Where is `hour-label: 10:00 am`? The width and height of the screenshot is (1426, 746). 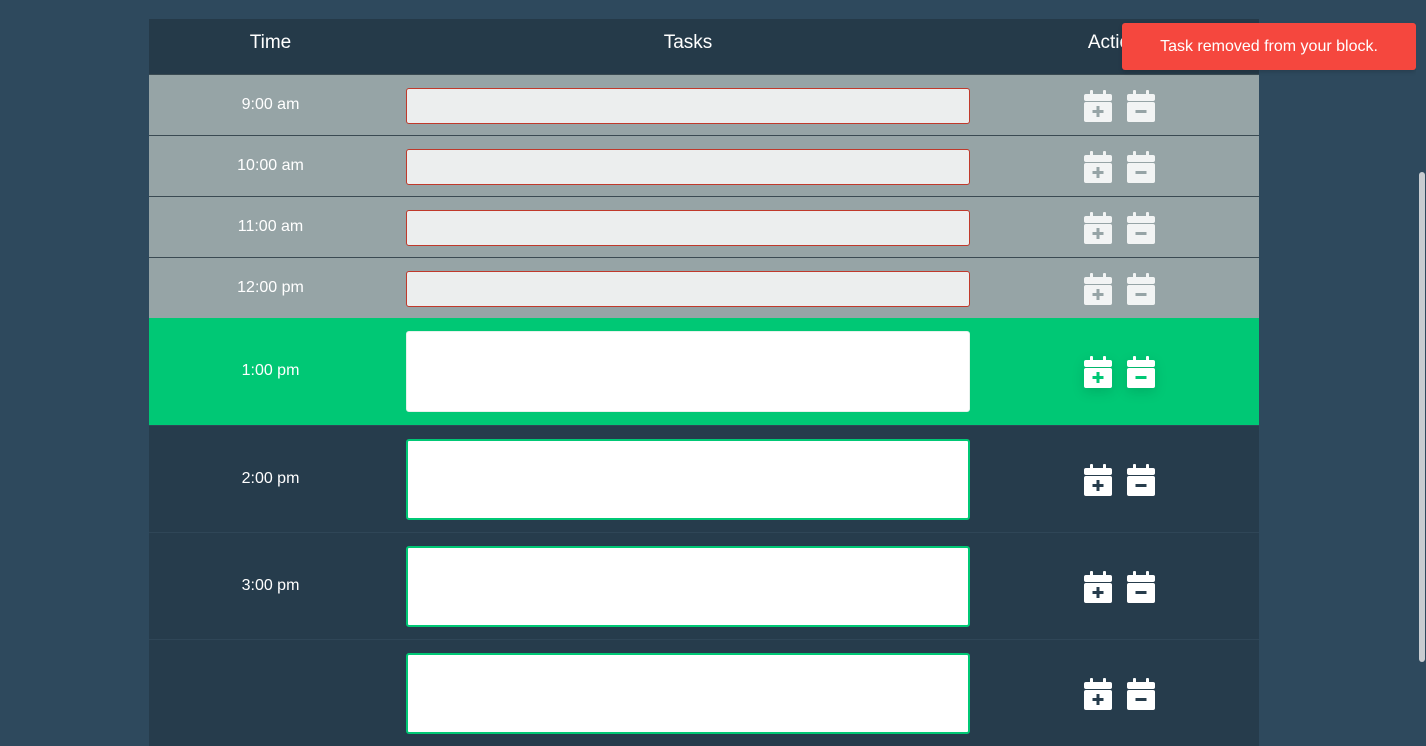
hour-label: 10:00 am is located at coordinates (270, 165).